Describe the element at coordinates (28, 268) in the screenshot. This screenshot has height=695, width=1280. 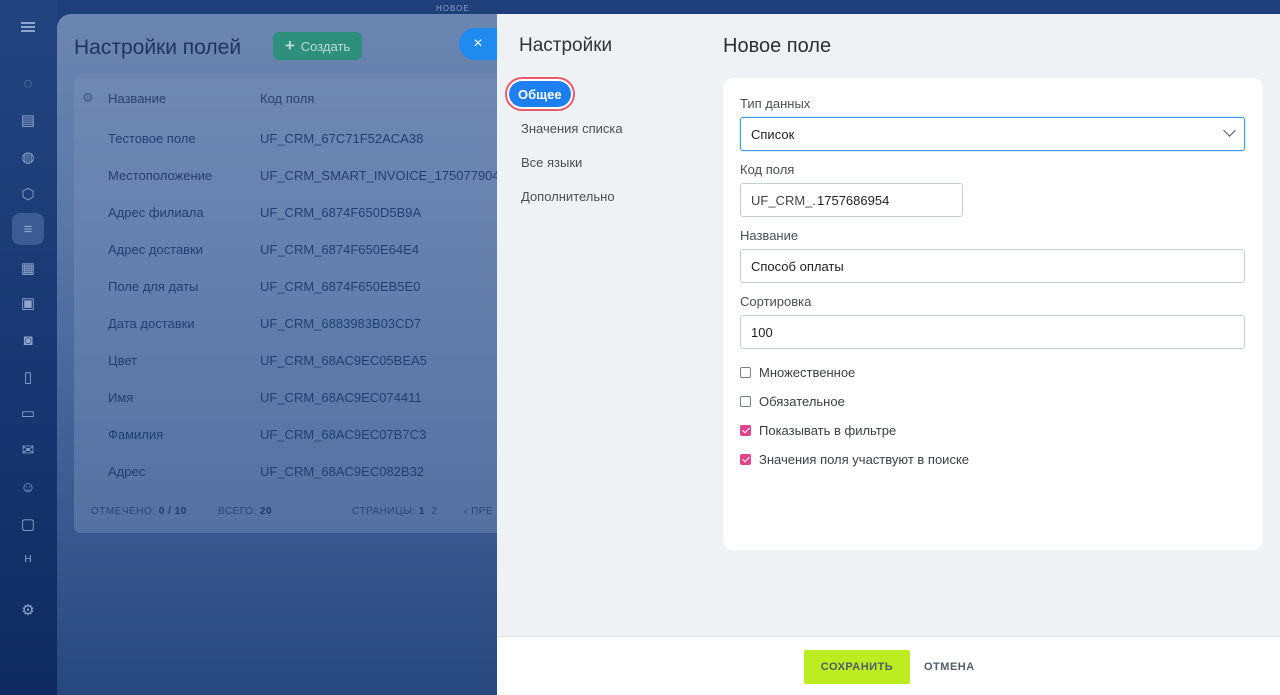
I see `calendar-list-icon: ▦` at that location.